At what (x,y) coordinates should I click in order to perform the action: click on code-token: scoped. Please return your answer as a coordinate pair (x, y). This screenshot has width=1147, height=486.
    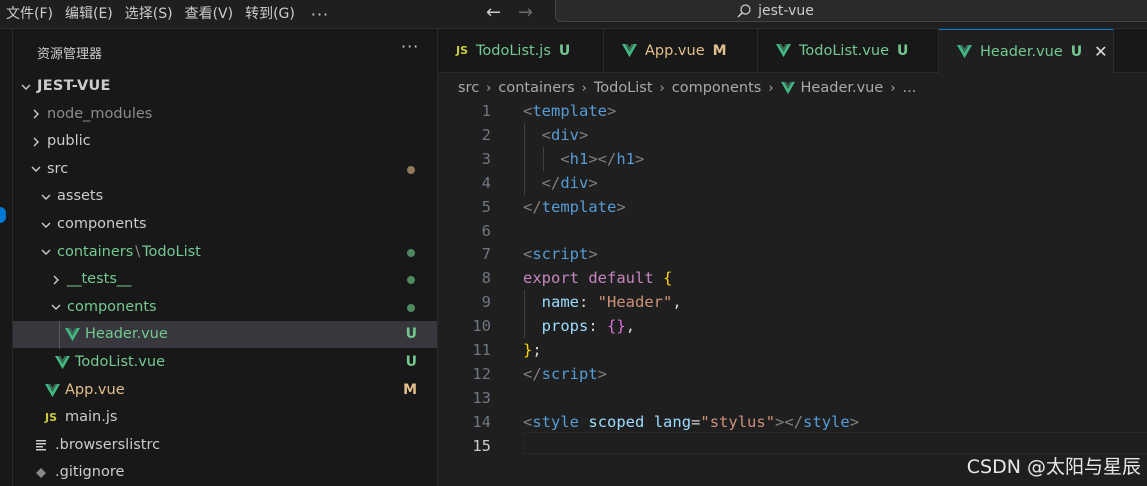
    Looking at the image, I should click on (616, 421).